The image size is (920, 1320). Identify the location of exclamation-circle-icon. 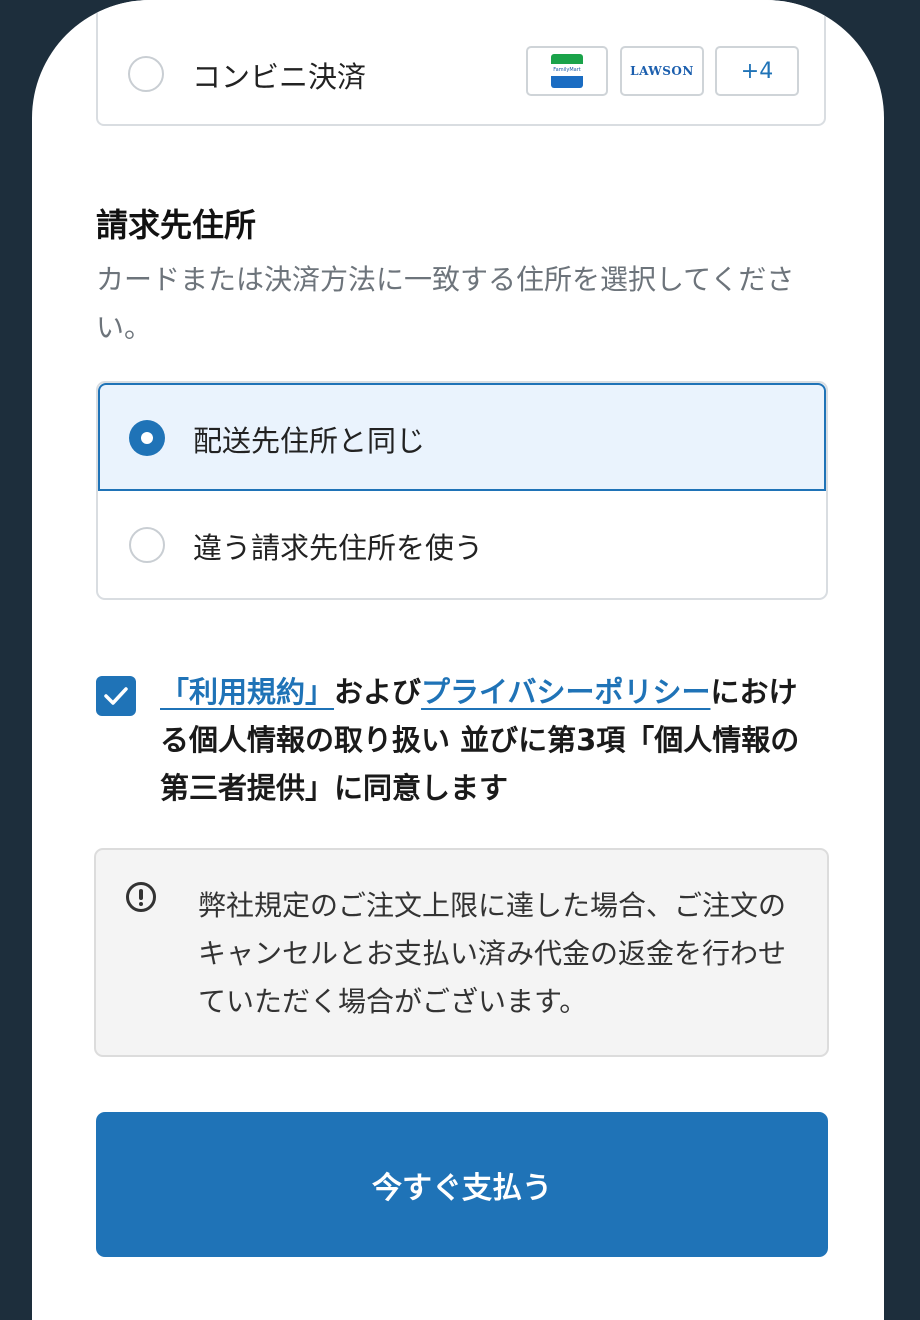
(141, 897).